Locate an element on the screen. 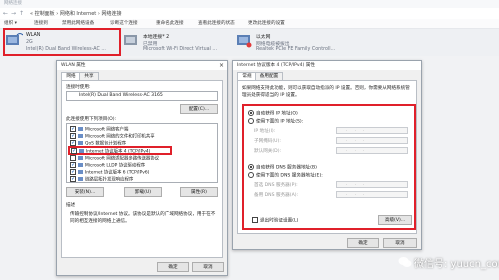 The width and height of the screenshot is (499, 280). change-settings-button: 更改此连接的设置 is located at coordinates (266, 23).